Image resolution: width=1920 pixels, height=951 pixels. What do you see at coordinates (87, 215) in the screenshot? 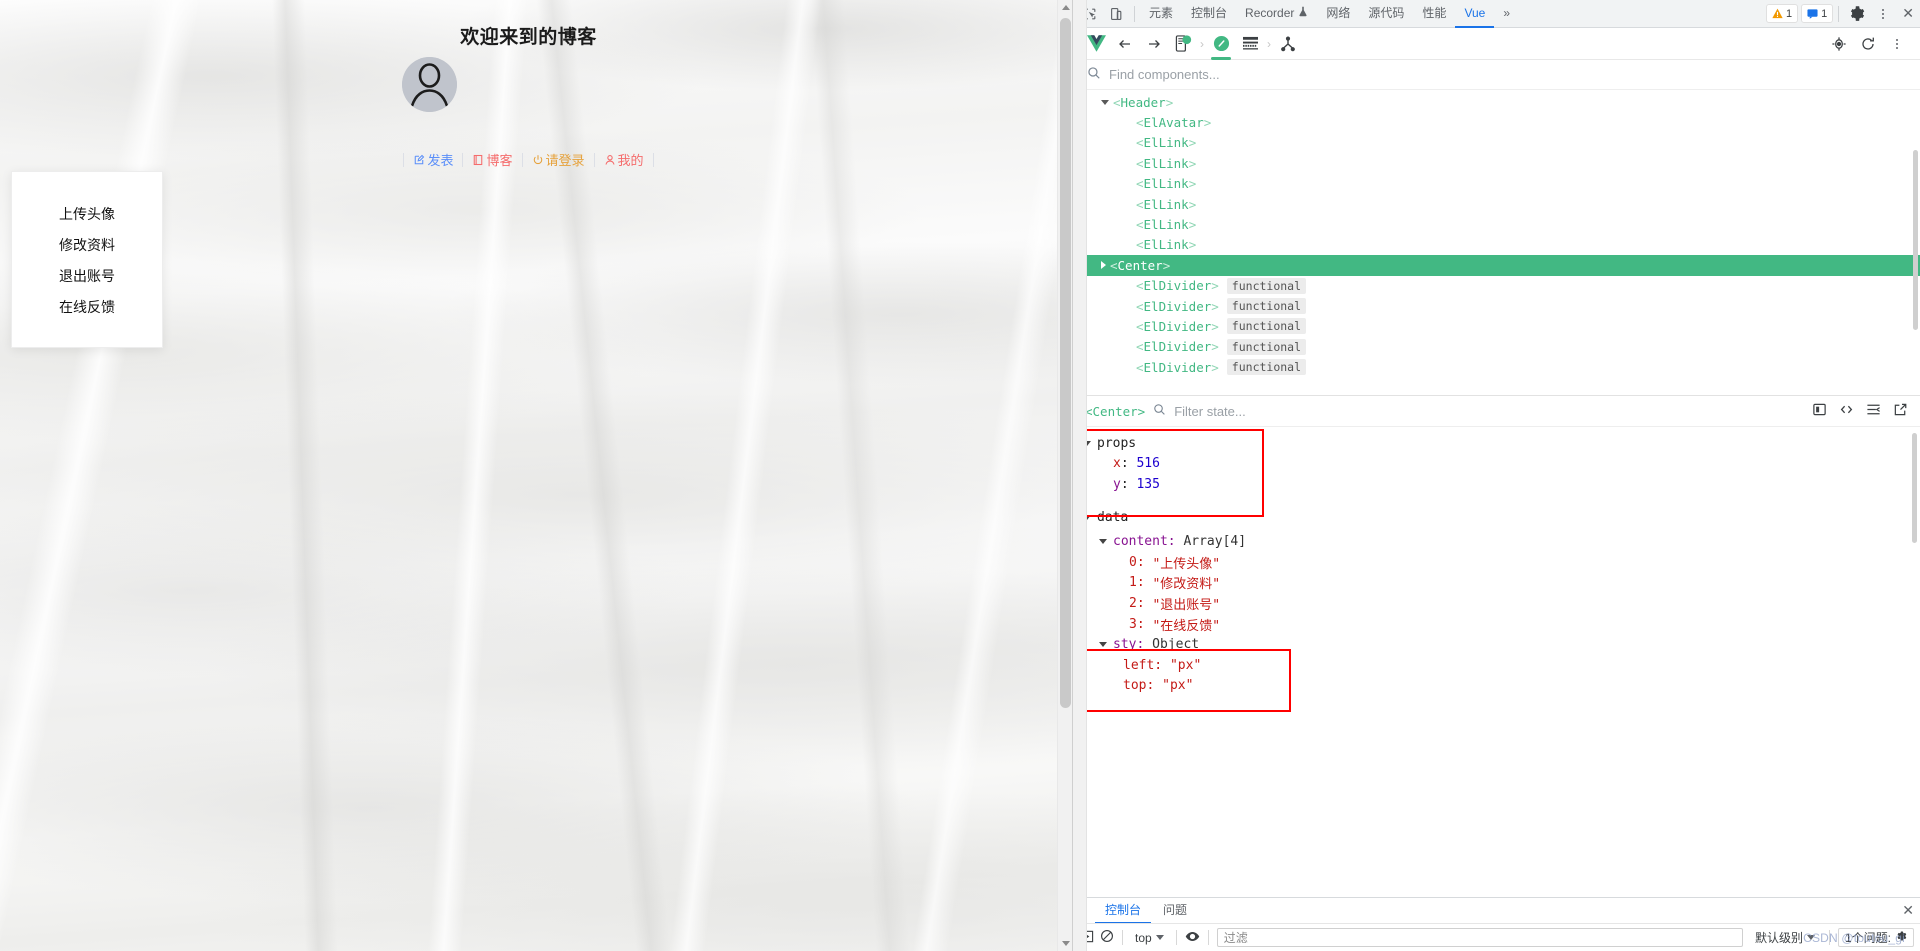
I see `dropdown-item-upload-avatar: 上传头像` at bounding box center [87, 215].